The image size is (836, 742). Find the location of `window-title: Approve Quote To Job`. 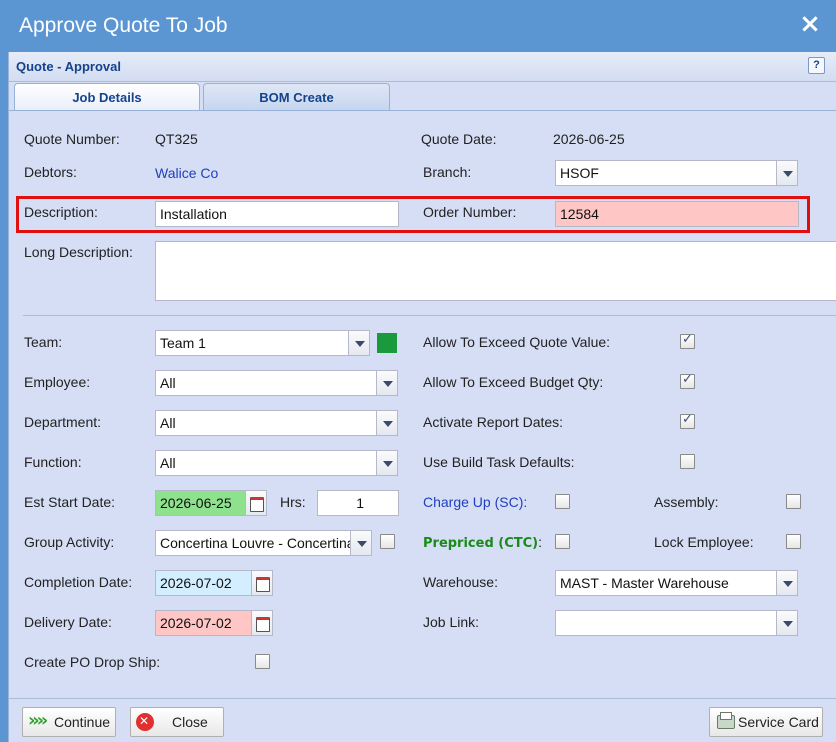

window-title: Approve Quote To Job is located at coordinates (123, 25).